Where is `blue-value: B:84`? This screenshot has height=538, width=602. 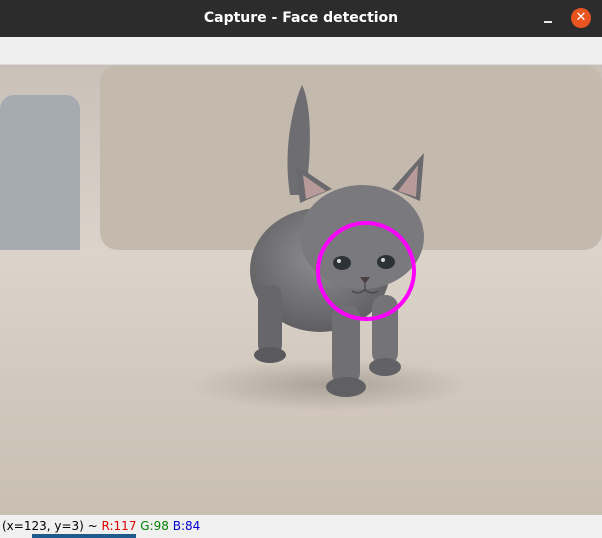 blue-value: B:84 is located at coordinates (186, 526).